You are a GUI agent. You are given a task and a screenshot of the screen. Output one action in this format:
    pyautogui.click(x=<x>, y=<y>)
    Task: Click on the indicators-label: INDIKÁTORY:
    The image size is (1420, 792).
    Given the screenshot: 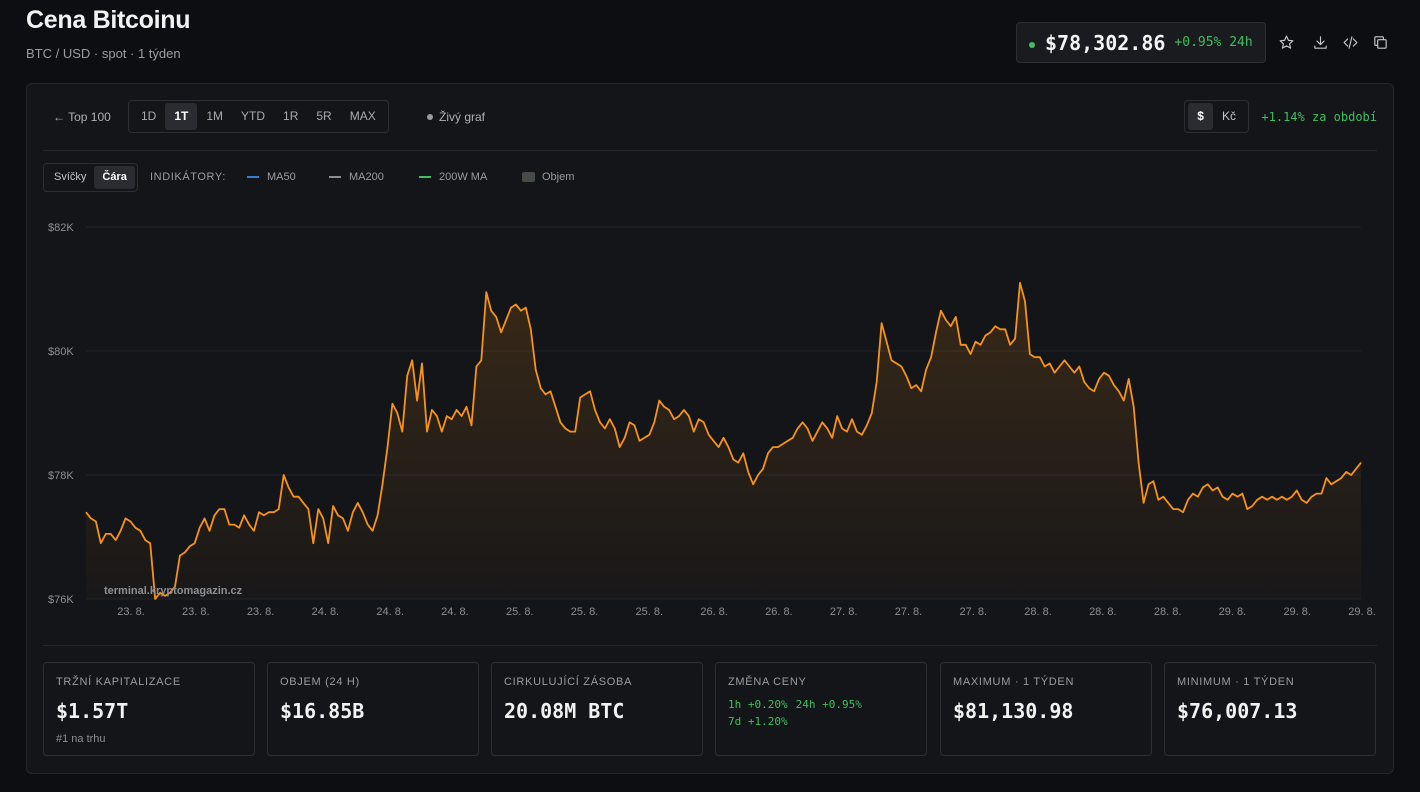 What is the action you would take?
    pyautogui.click(x=188, y=177)
    